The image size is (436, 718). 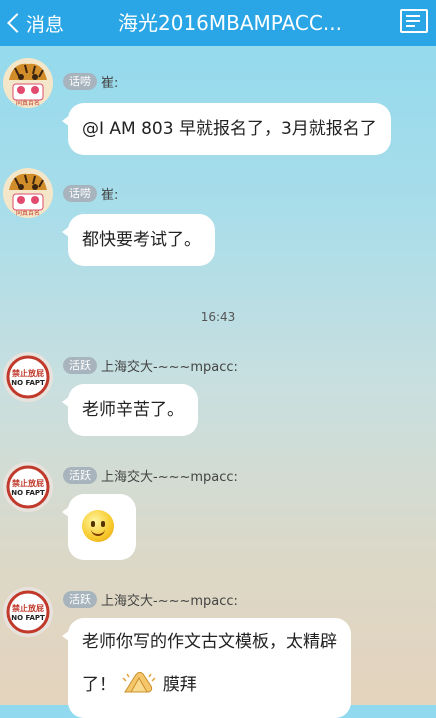 What do you see at coordinates (133, 410) in the screenshot?
I see `message-text: 老师辛苦了。` at bounding box center [133, 410].